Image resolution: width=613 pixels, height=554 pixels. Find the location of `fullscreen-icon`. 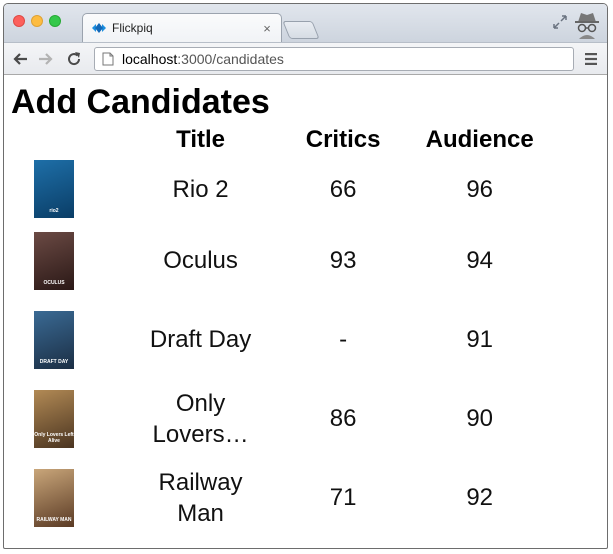

fullscreen-icon is located at coordinates (560, 22).